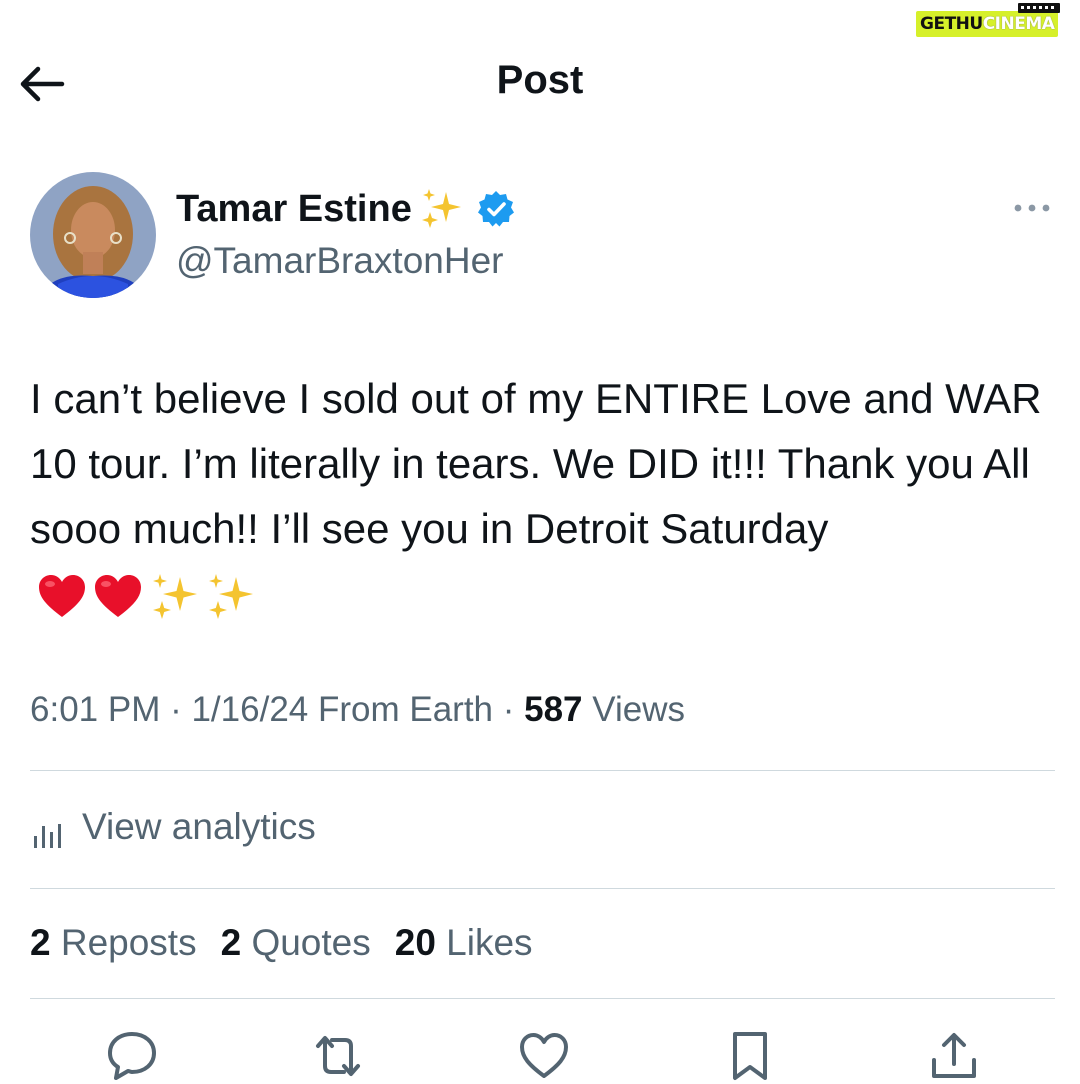 The width and height of the screenshot is (1080, 1084). What do you see at coordinates (124, 942) in the screenshot?
I see `reposts-label: Reposts` at bounding box center [124, 942].